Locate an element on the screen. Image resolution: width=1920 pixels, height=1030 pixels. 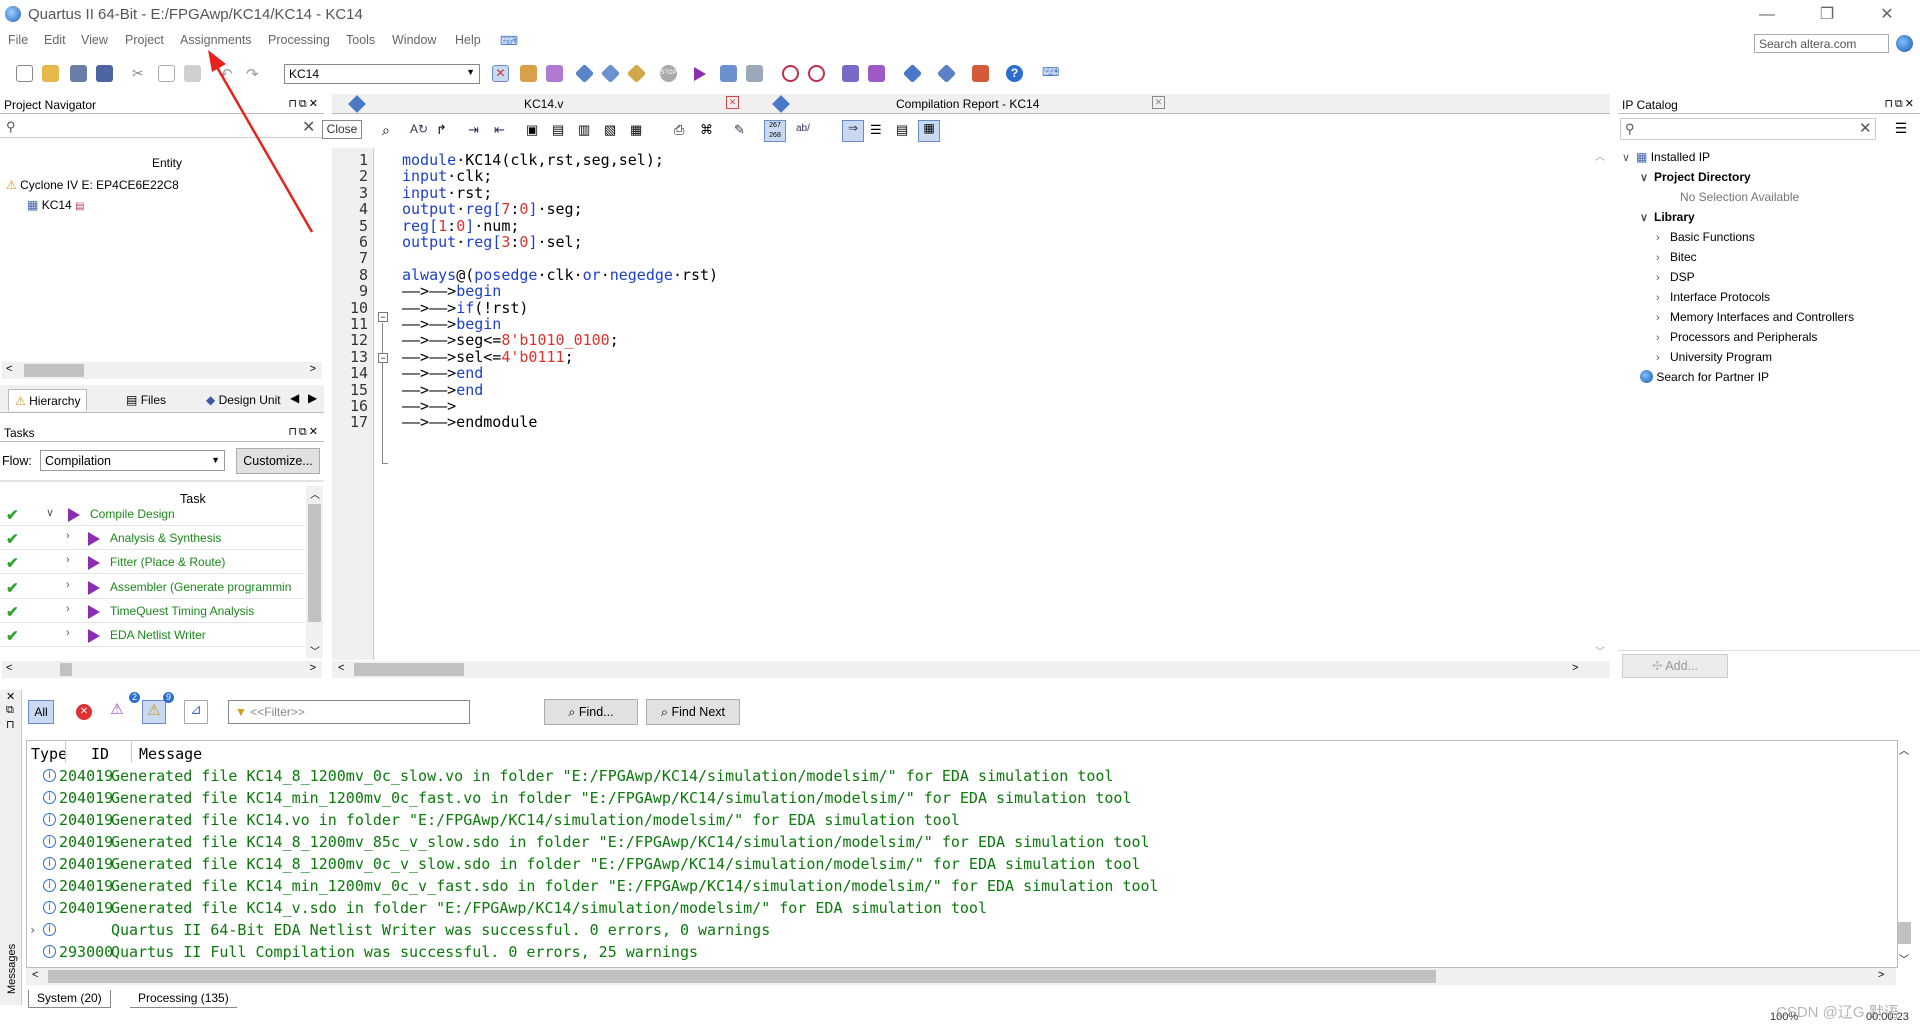
start-compilation-icon is located at coordinates (700, 74).